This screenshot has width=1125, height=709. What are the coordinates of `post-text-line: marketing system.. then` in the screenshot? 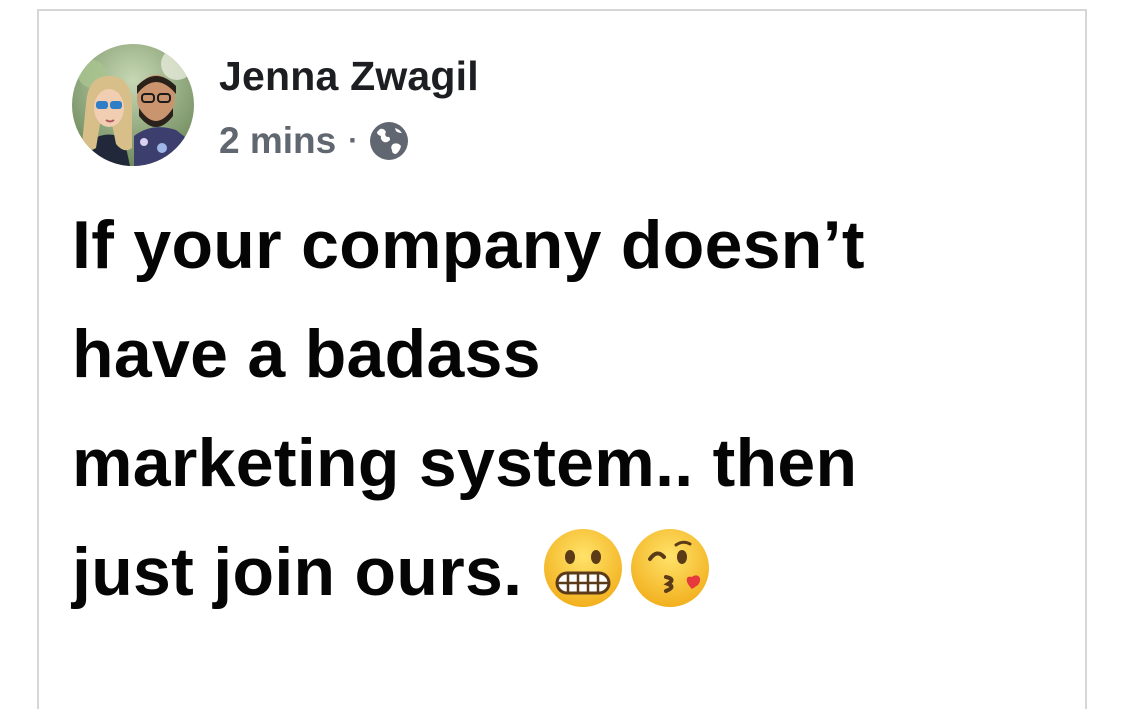 It's located at (465, 463).